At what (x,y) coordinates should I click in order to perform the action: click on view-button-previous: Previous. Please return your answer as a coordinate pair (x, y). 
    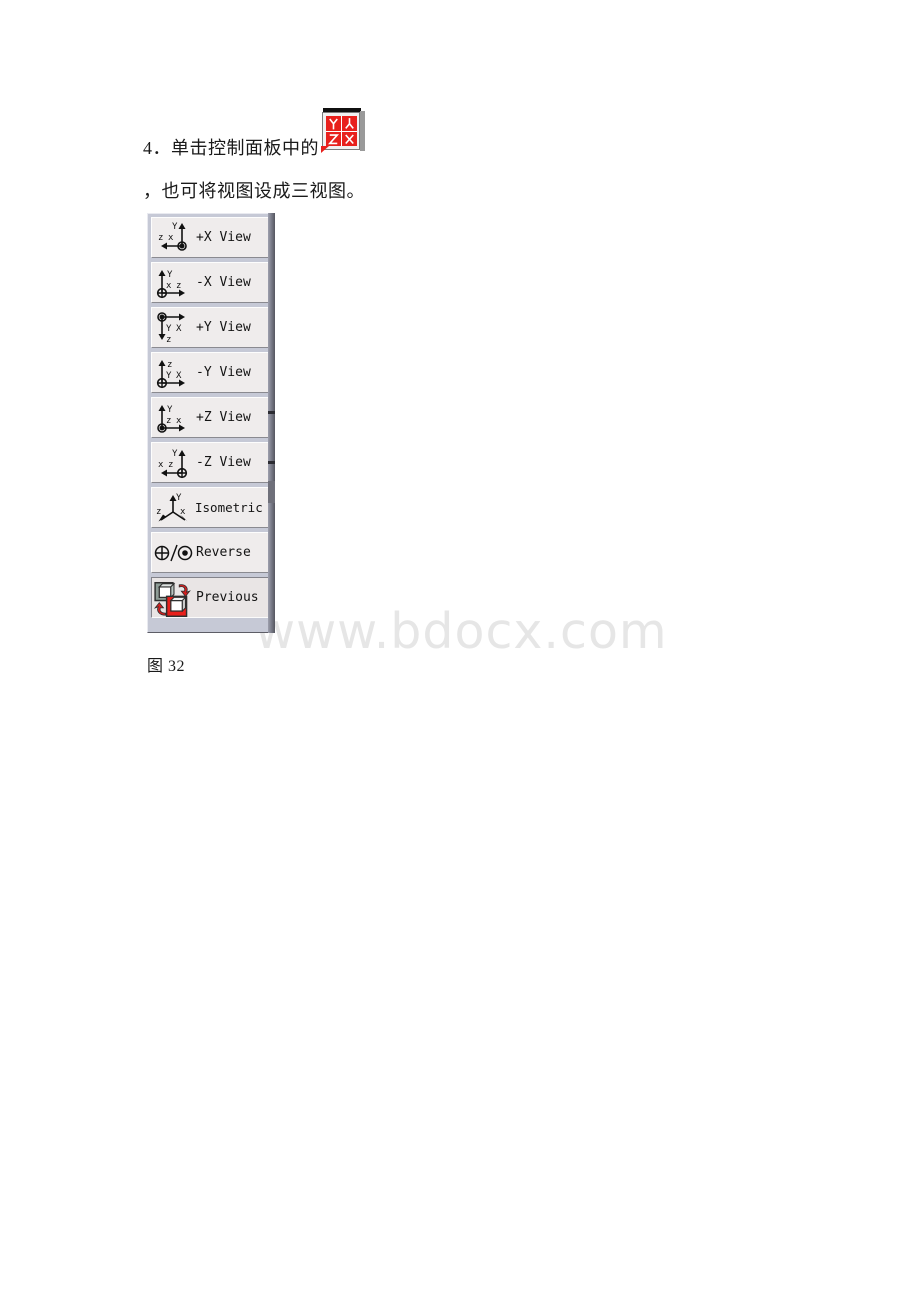
    Looking at the image, I should click on (210, 597).